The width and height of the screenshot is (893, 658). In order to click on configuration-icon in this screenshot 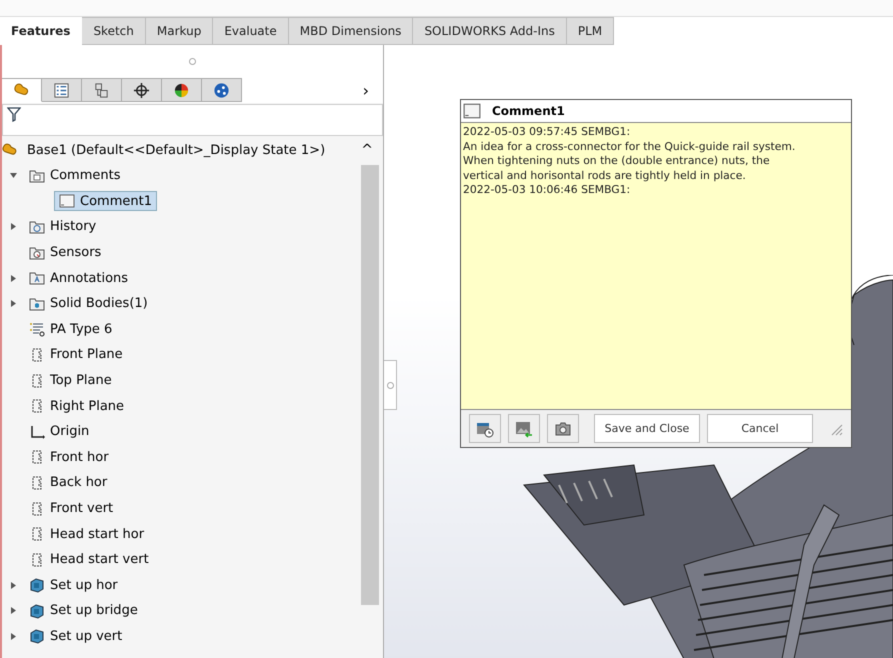, I will do `click(101, 90)`.